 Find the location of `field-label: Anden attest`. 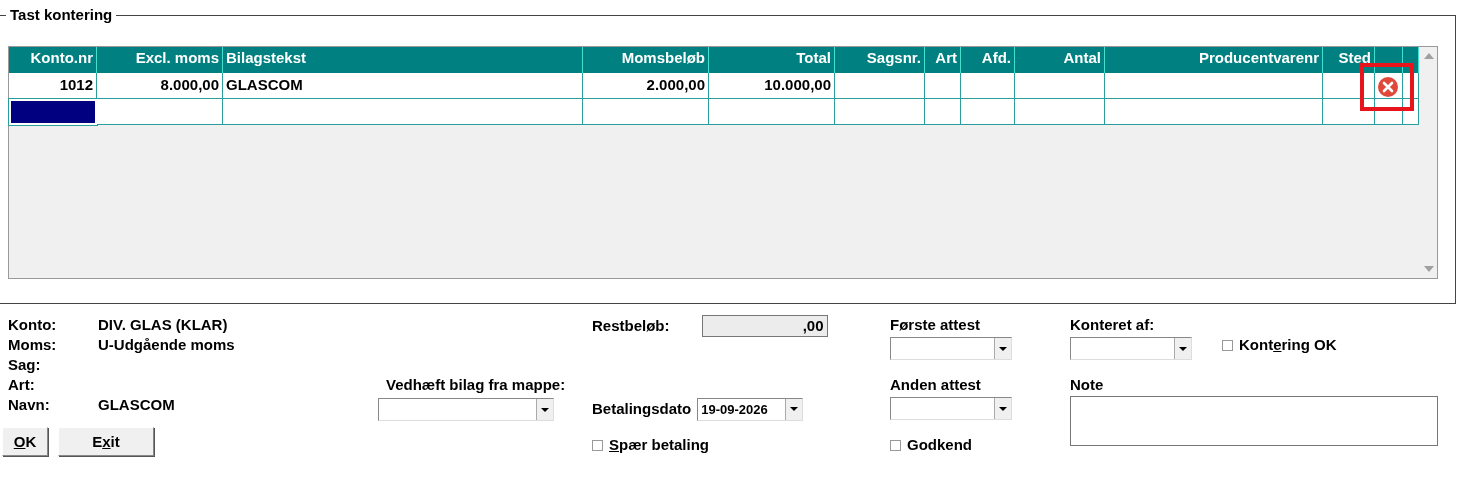

field-label: Anden attest is located at coordinates (936, 385).